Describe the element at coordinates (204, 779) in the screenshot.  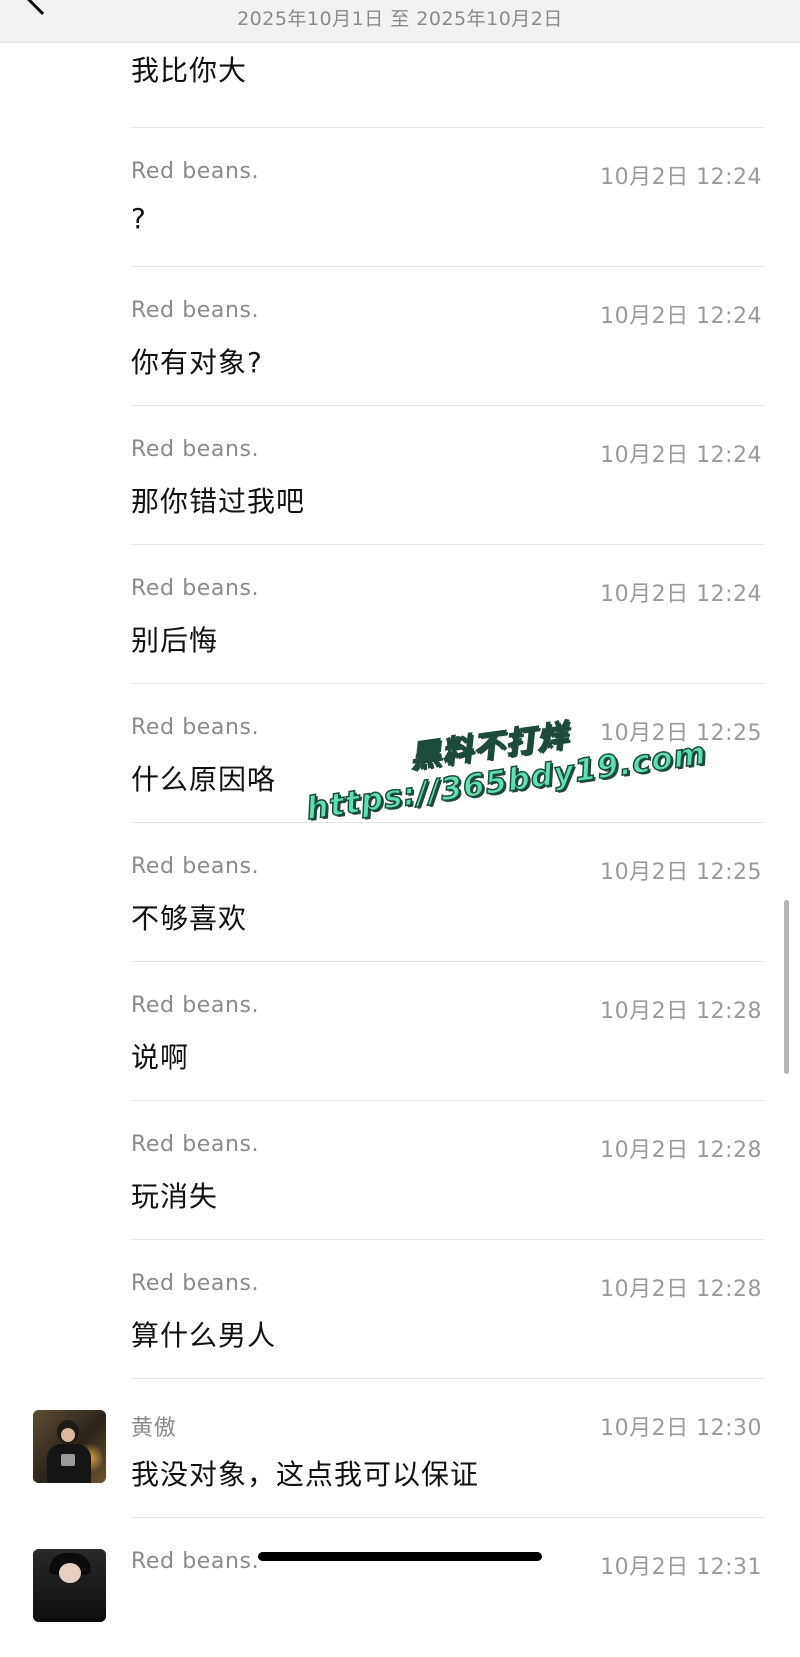
I see `message-text: 什么原因咯` at that location.